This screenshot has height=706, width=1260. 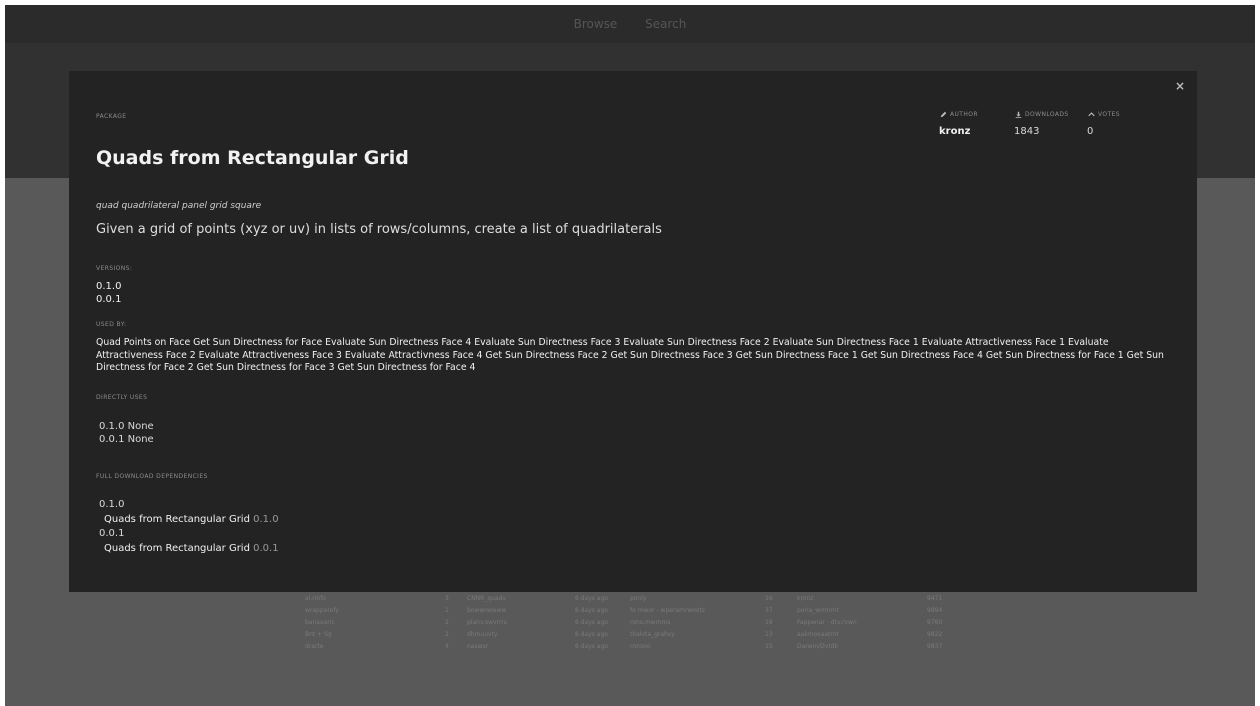 I want to click on downloads-stat: DOWNLOADS 1843, so click(x=1041, y=124).